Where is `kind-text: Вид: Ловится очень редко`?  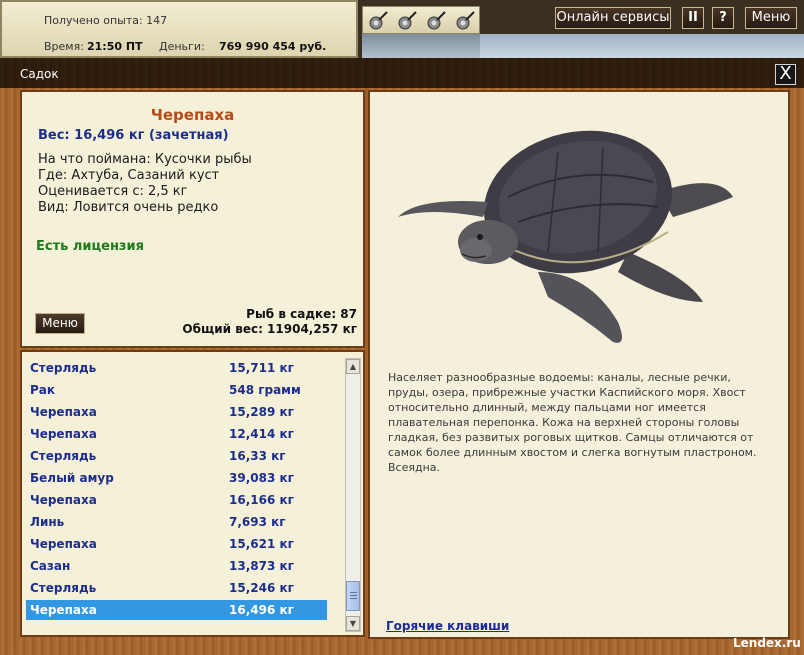 kind-text: Вид: Ловится очень редко is located at coordinates (128, 207).